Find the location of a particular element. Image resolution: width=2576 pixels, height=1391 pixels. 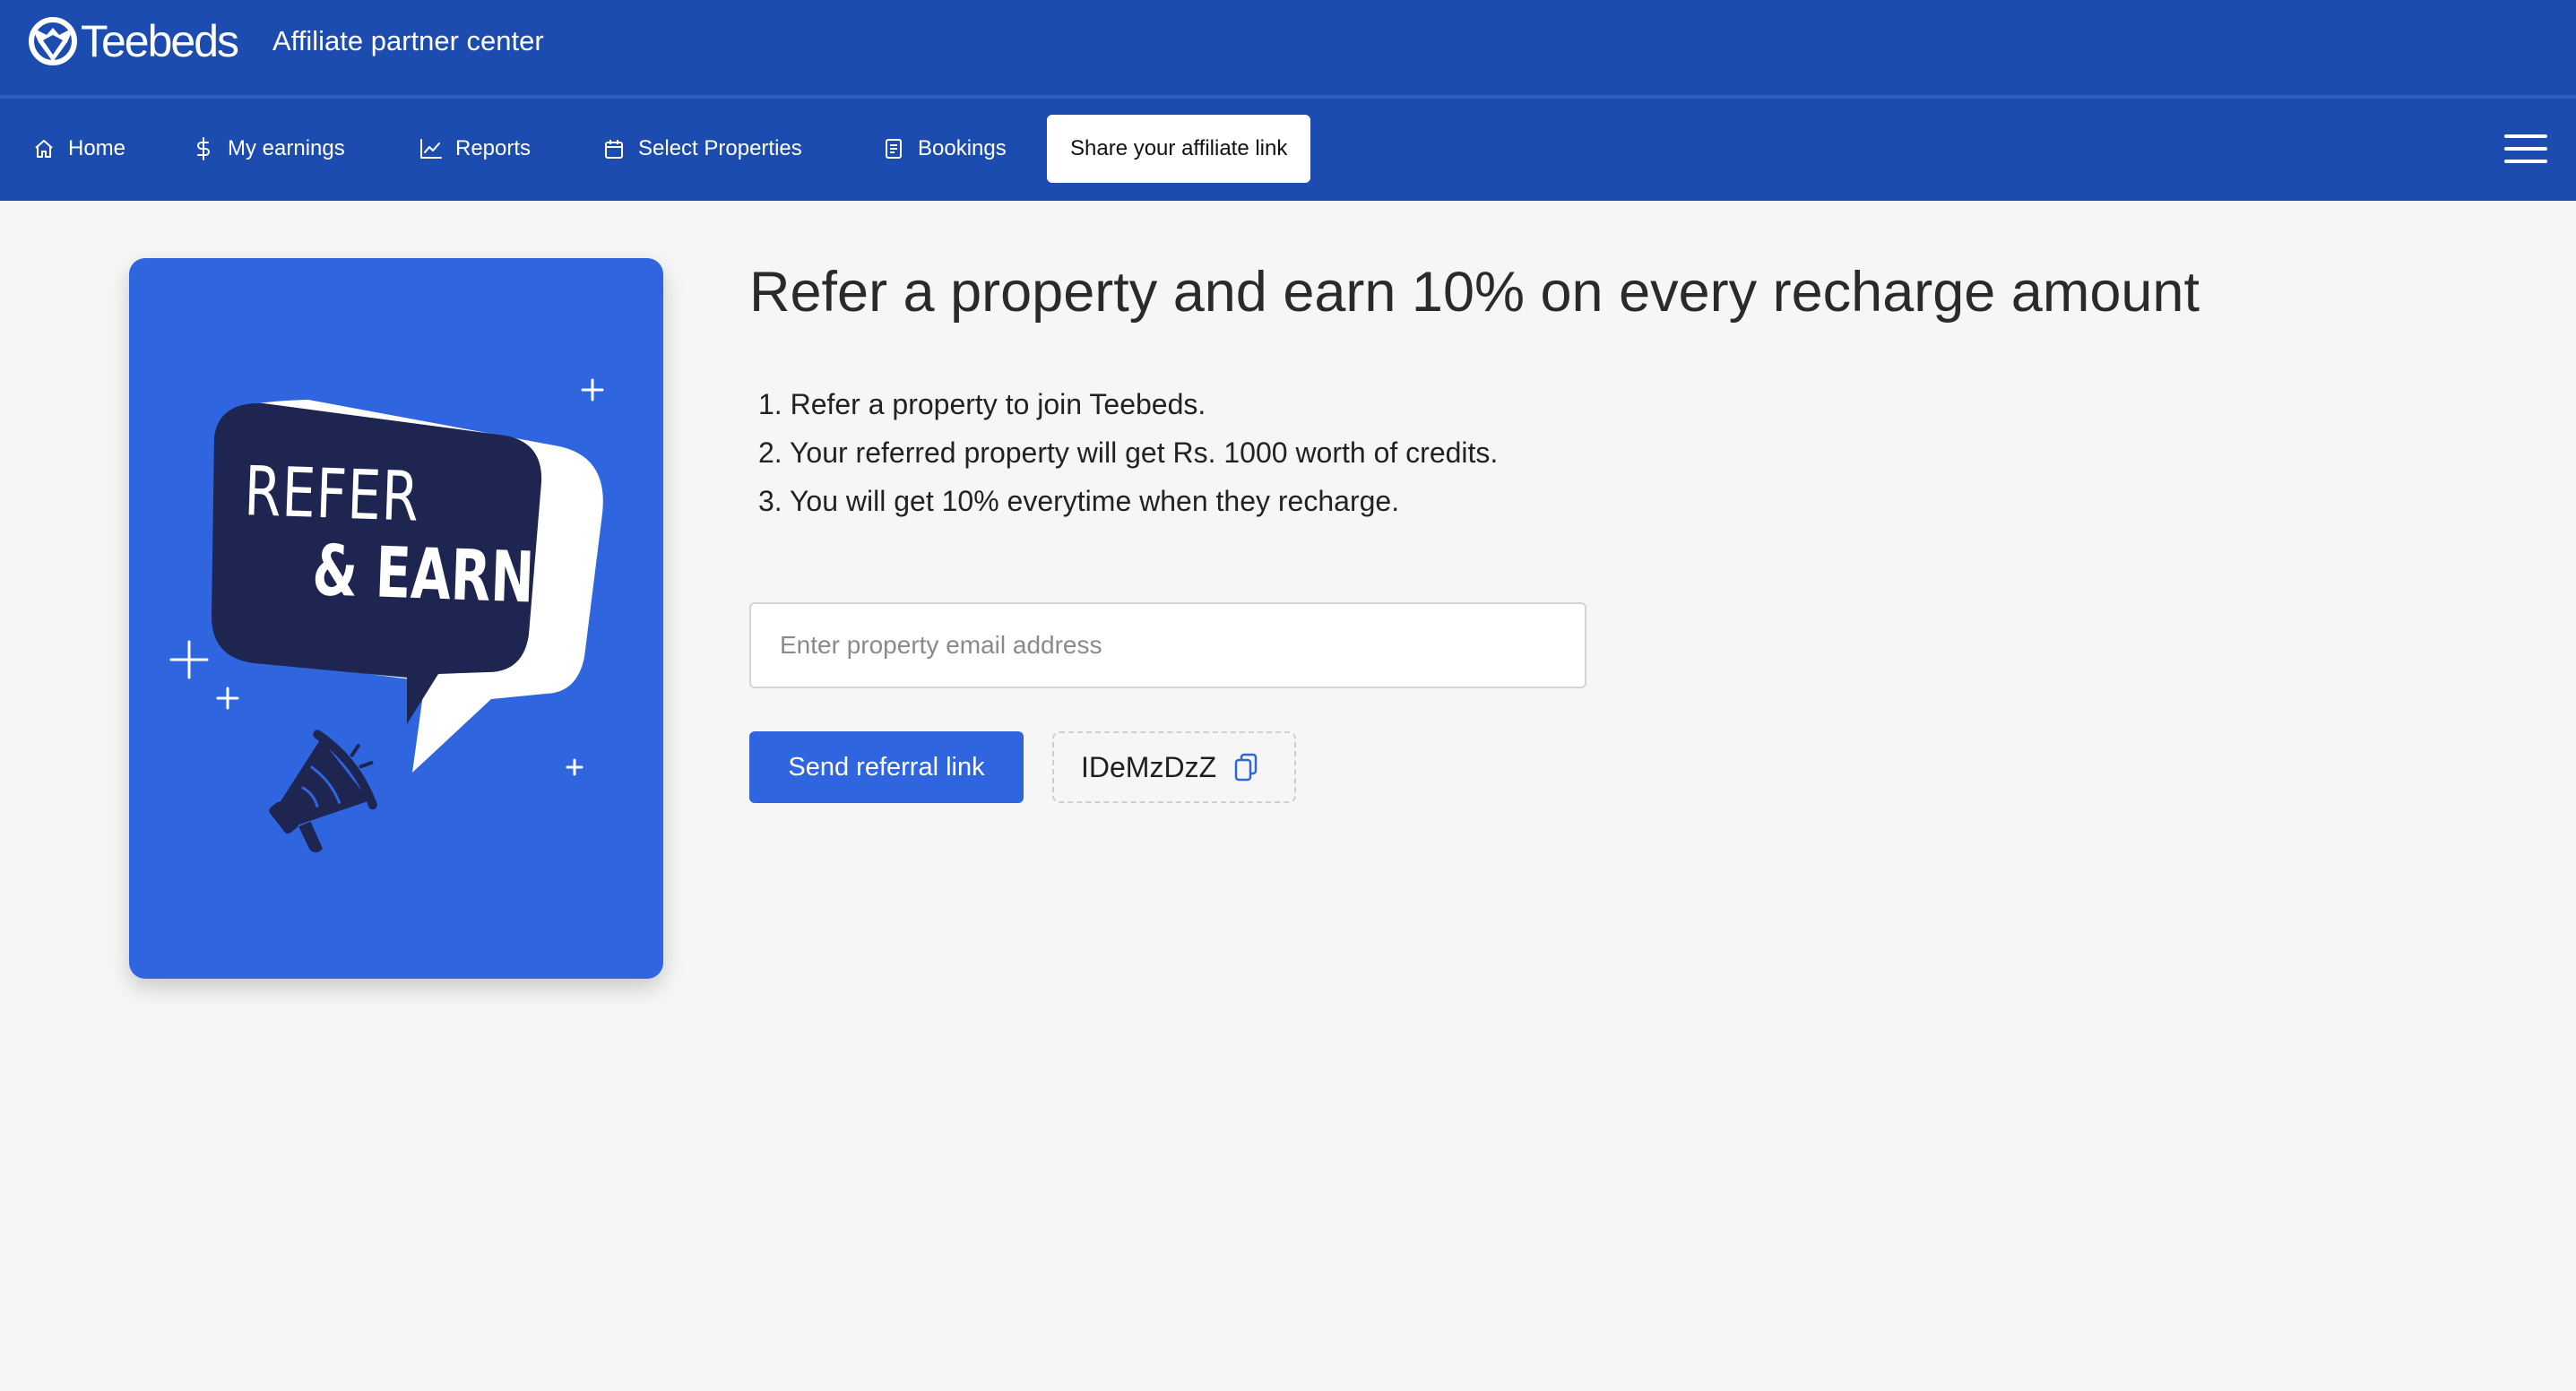

list-item: 1. Refer a property to join Teebeds. is located at coordinates (982, 404).